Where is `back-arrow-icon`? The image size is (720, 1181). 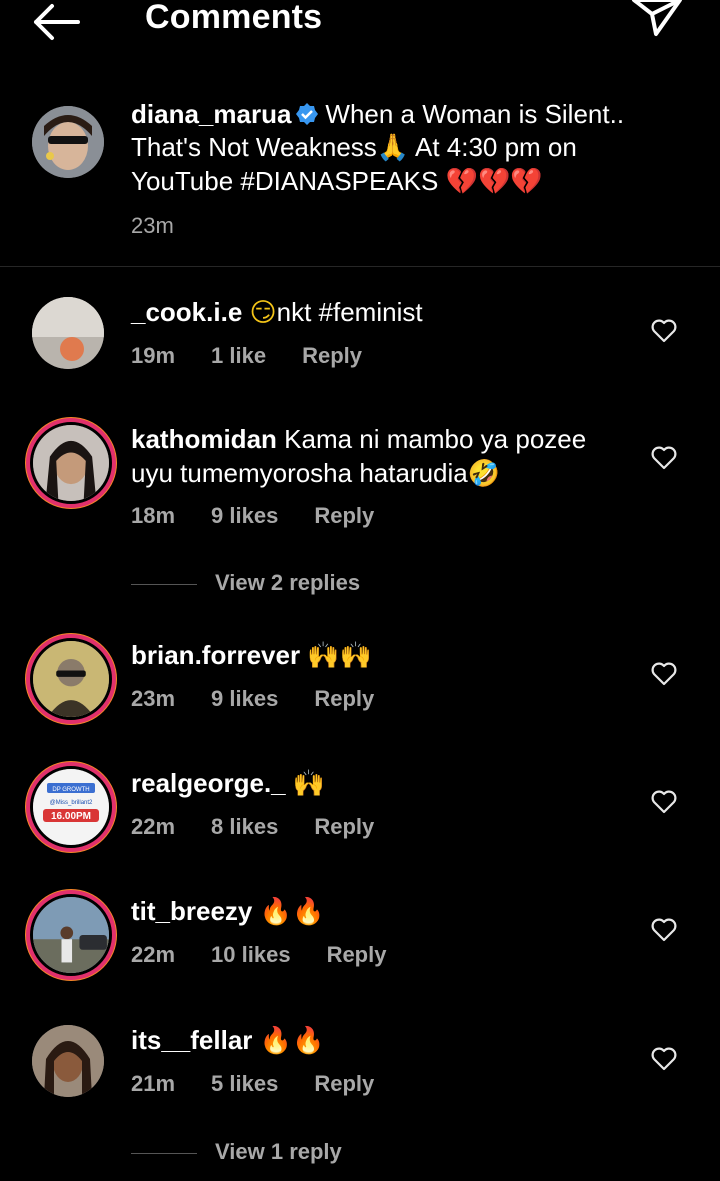
back-arrow-icon is located at coordinates (56, 22).